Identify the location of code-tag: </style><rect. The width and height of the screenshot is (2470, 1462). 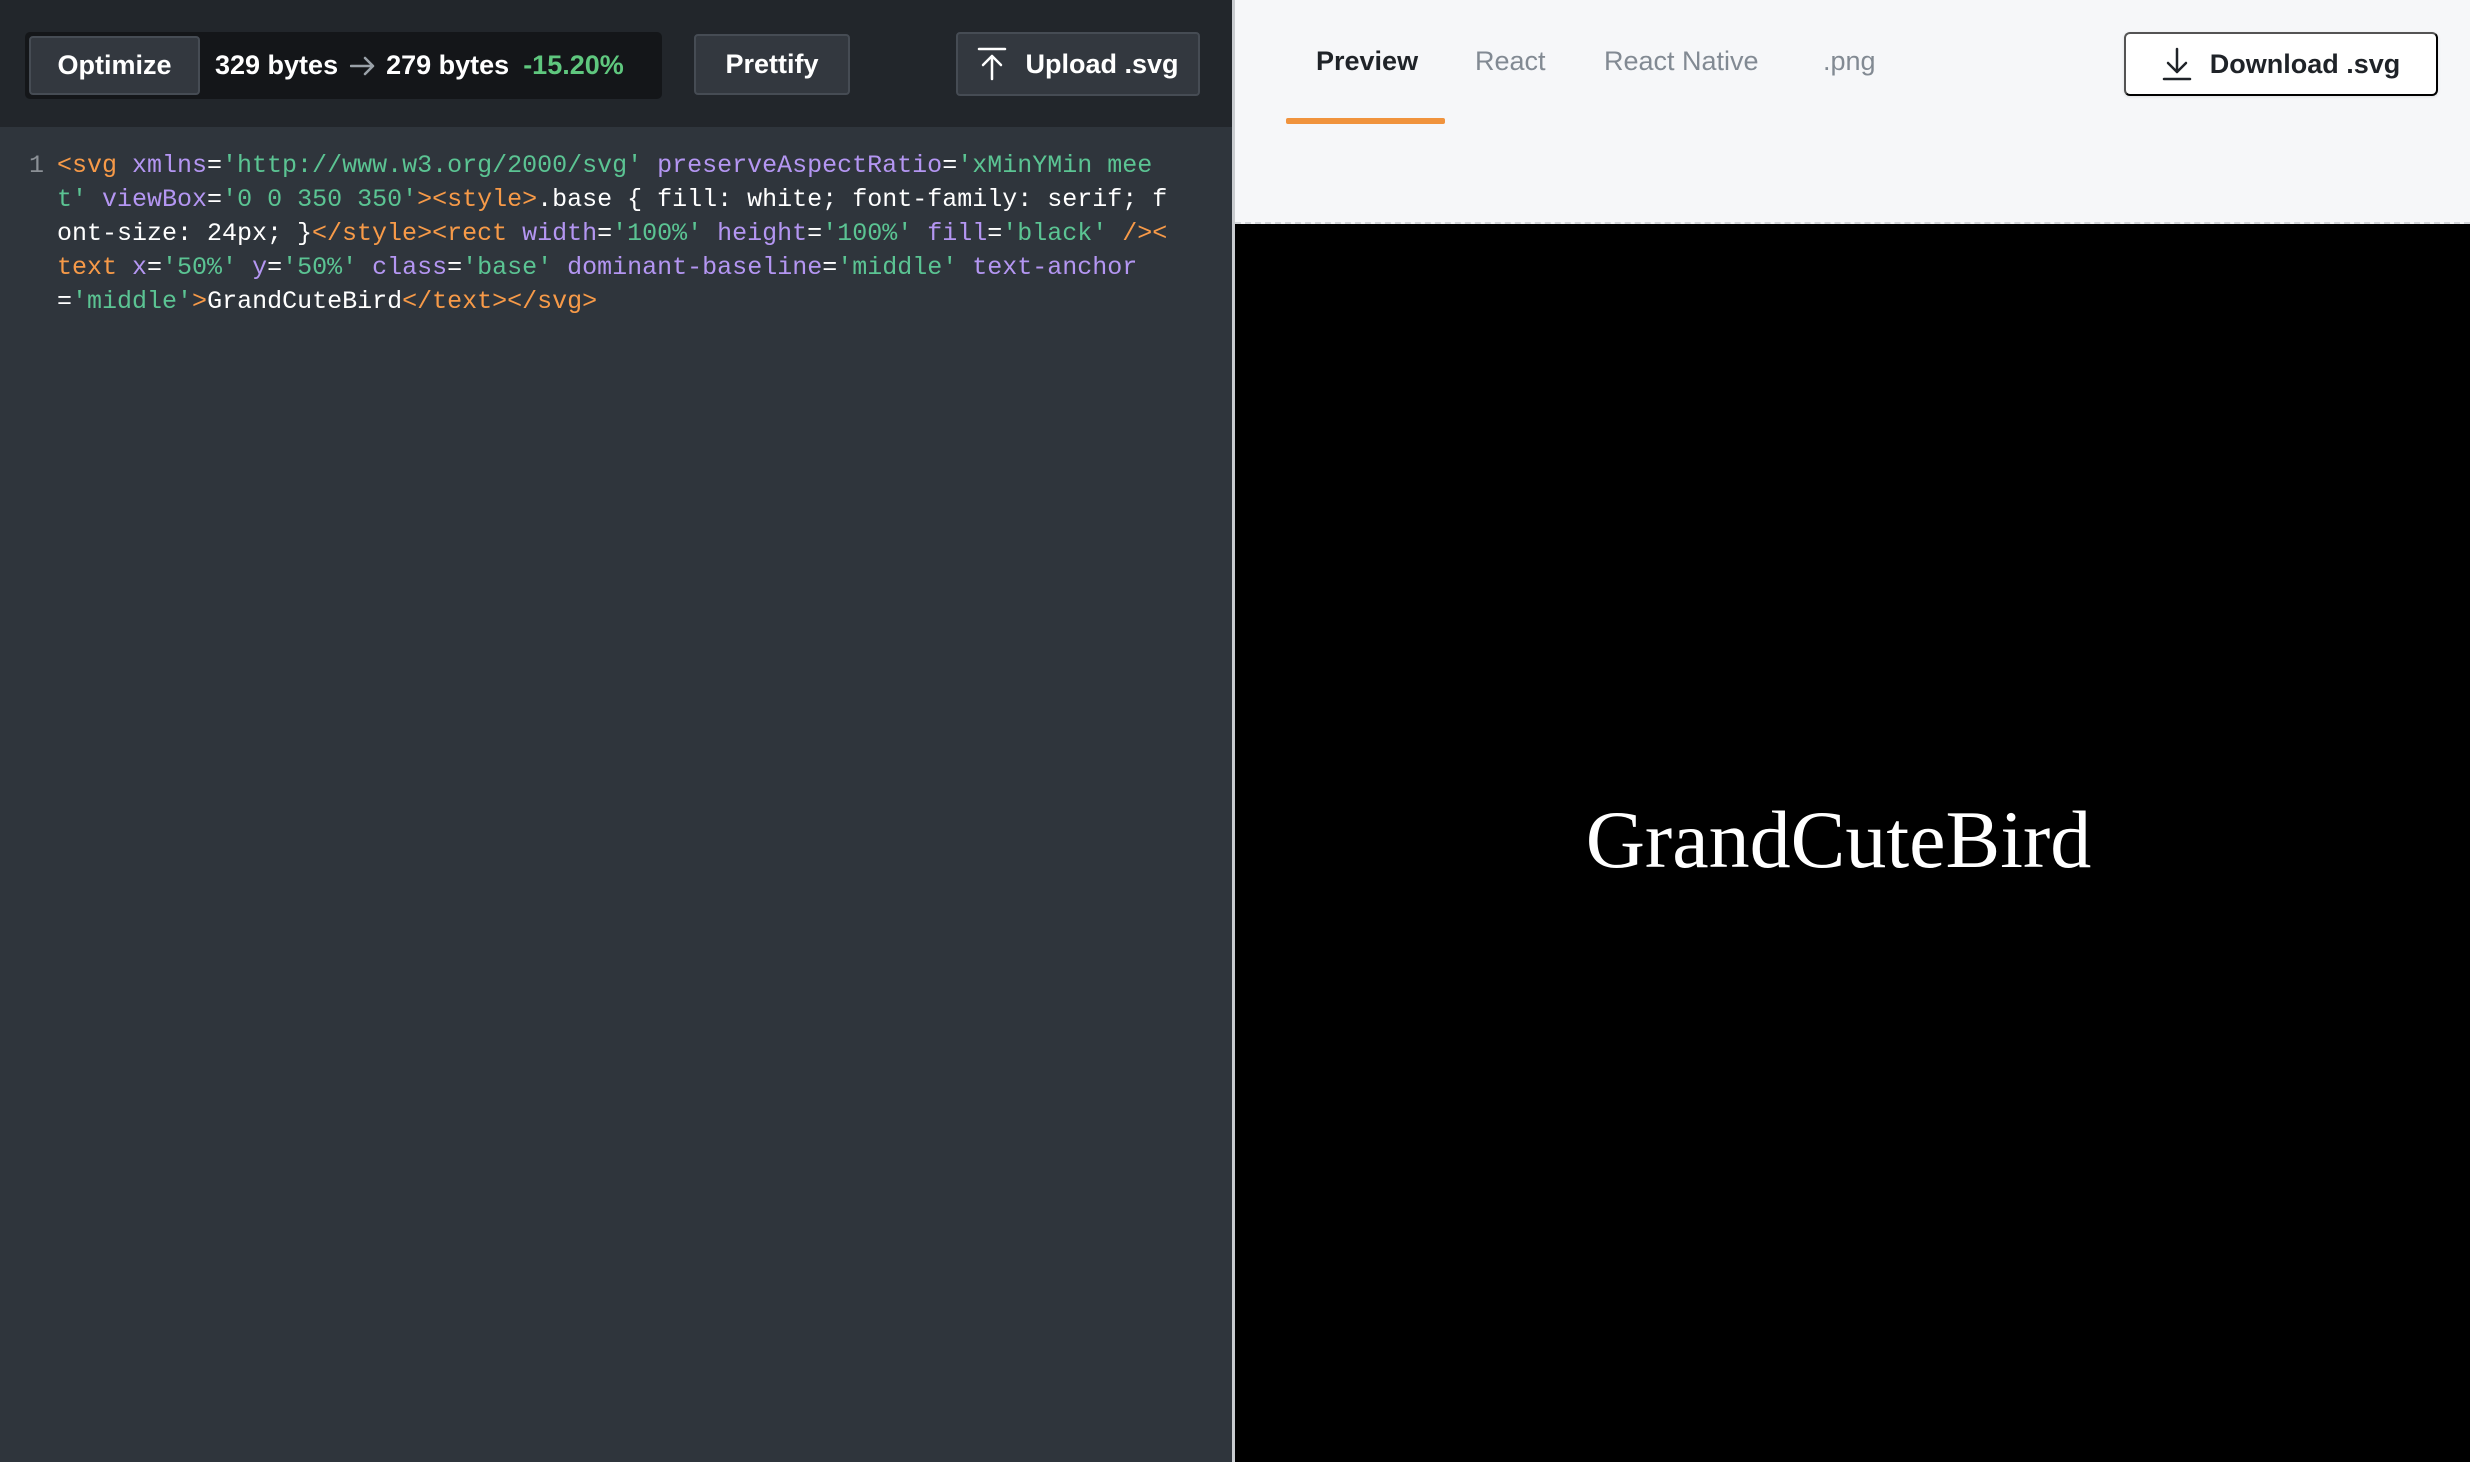
(410, 233).